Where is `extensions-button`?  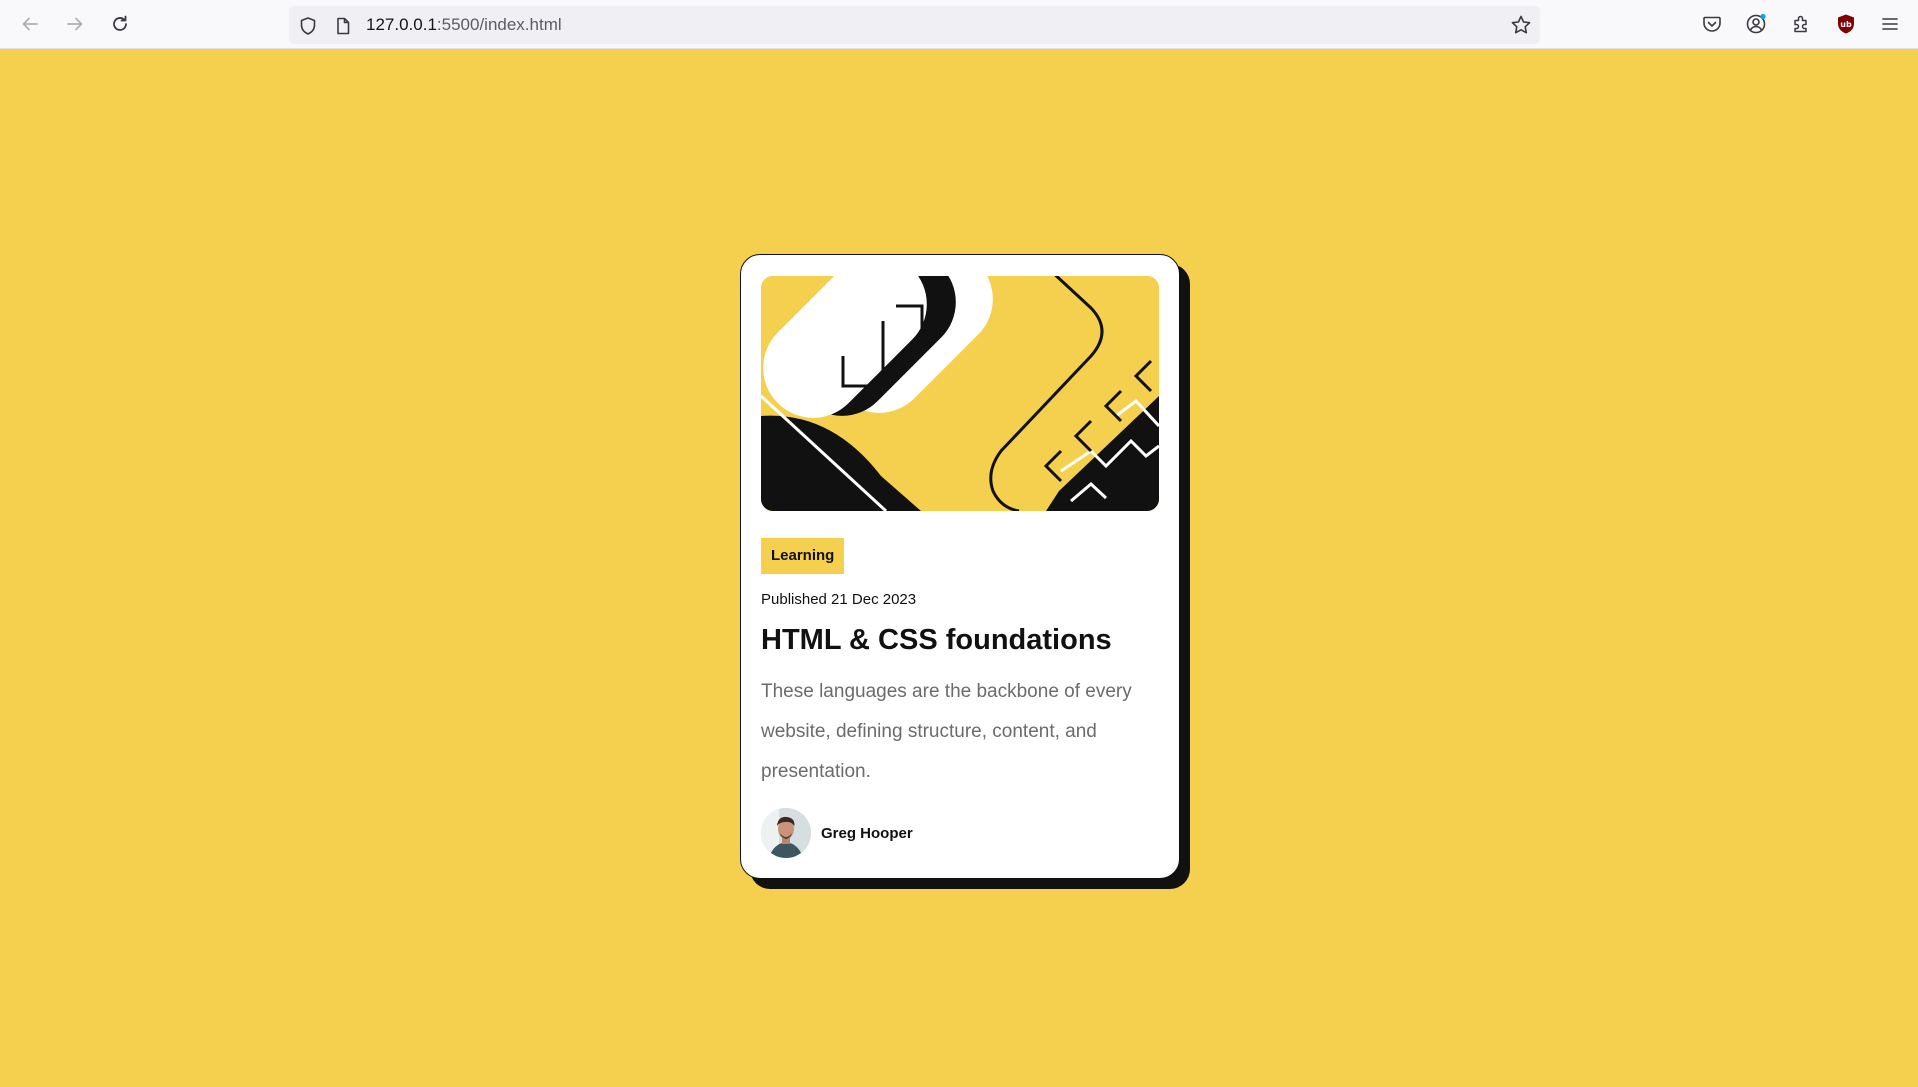 extensions-button is located at coordinates (1801, 24).